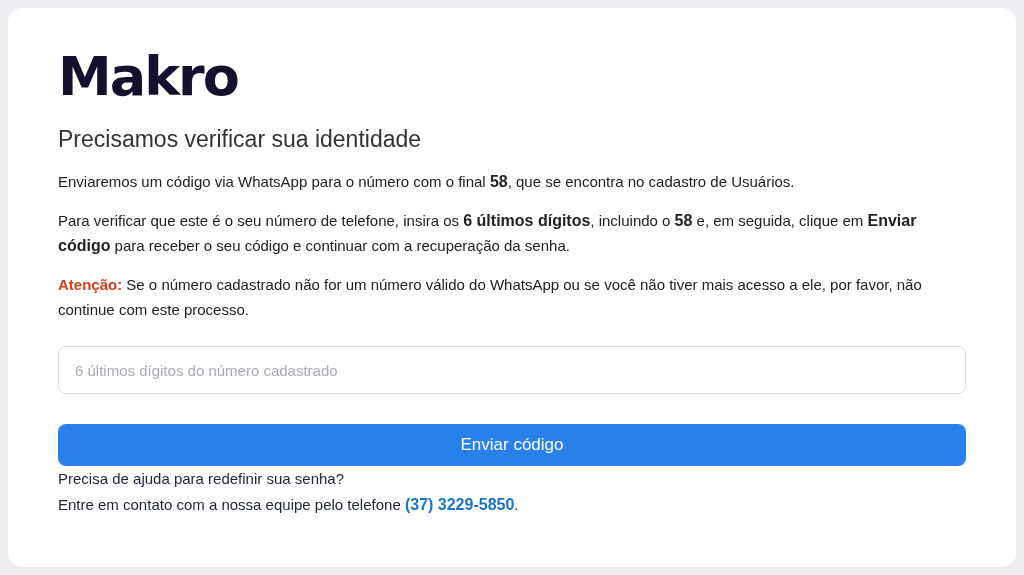 The width and height of the screenshot is (1024, 575). I want to click on info-text: Para verificar que este é o seu número de telefone, insira os 6 últimos dígitos, incluindo o 58 e, em seguida, clique em Enviar código para receber o seu código e continuar com a recuperação da senha., so click(488, 233).